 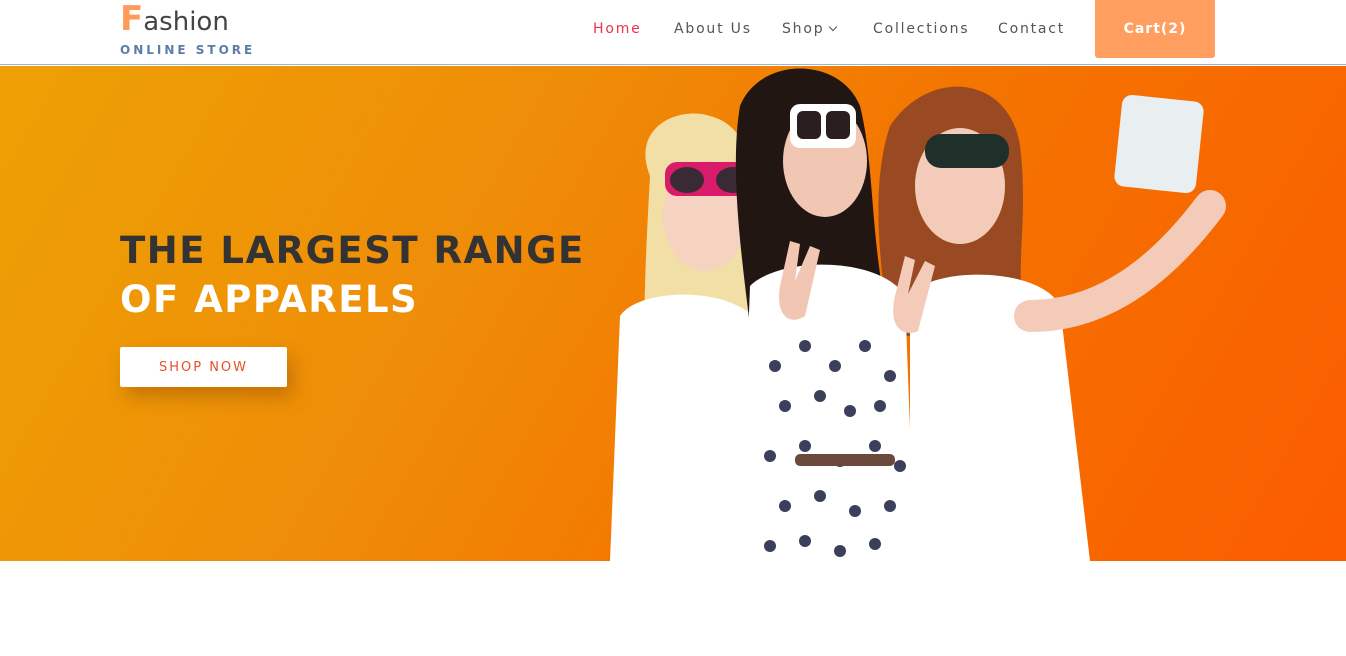 I want to click on nav-contact: Contact, so click(x=1031, y=31).